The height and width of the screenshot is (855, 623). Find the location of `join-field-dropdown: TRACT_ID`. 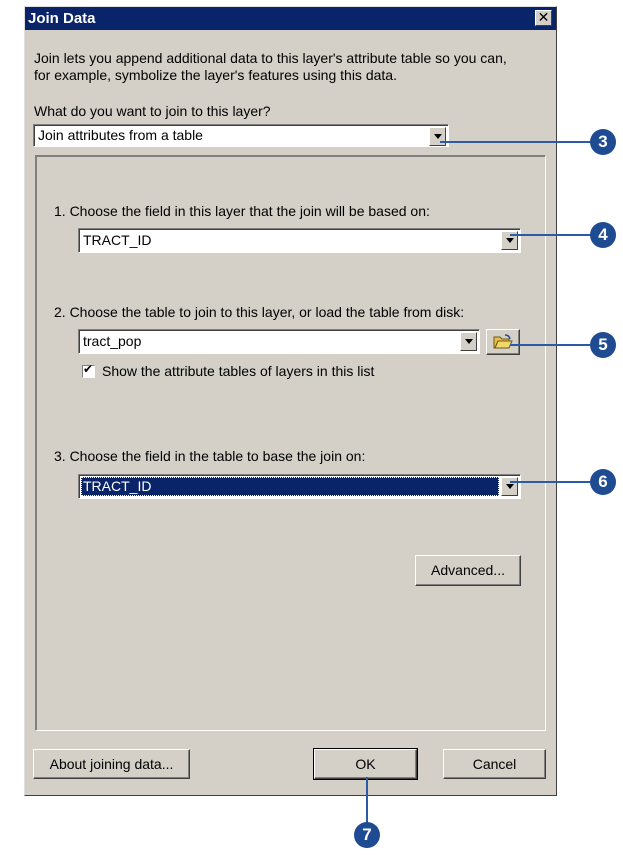

join-field-dropdown: TRACT_ID is located at coordinates (299, 486).